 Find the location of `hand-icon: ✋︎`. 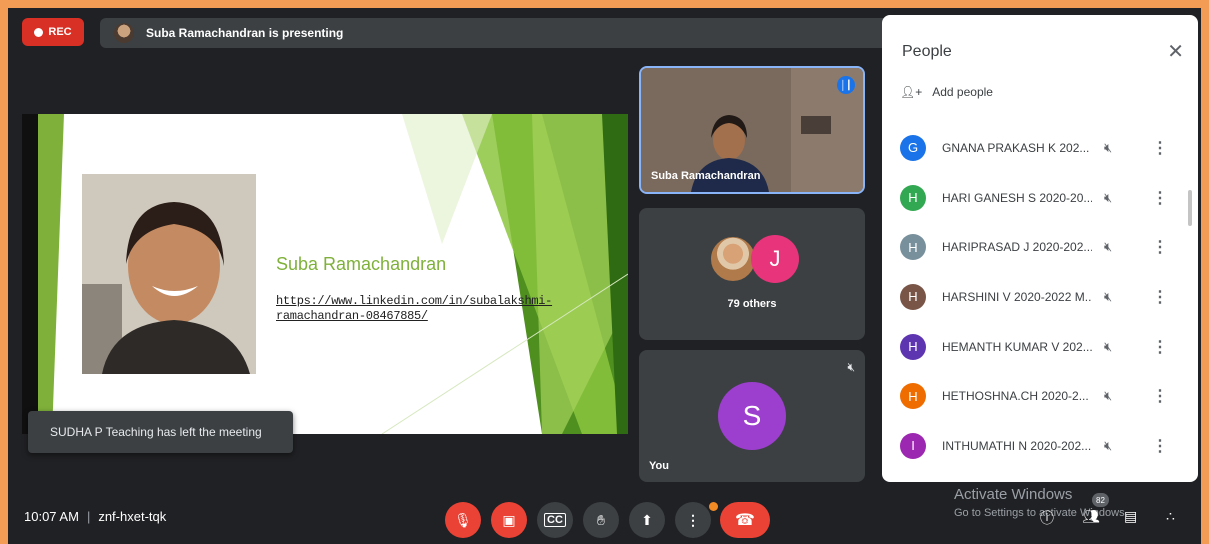

hand-icon: ✋︎ is located at coordinates (601, 519).